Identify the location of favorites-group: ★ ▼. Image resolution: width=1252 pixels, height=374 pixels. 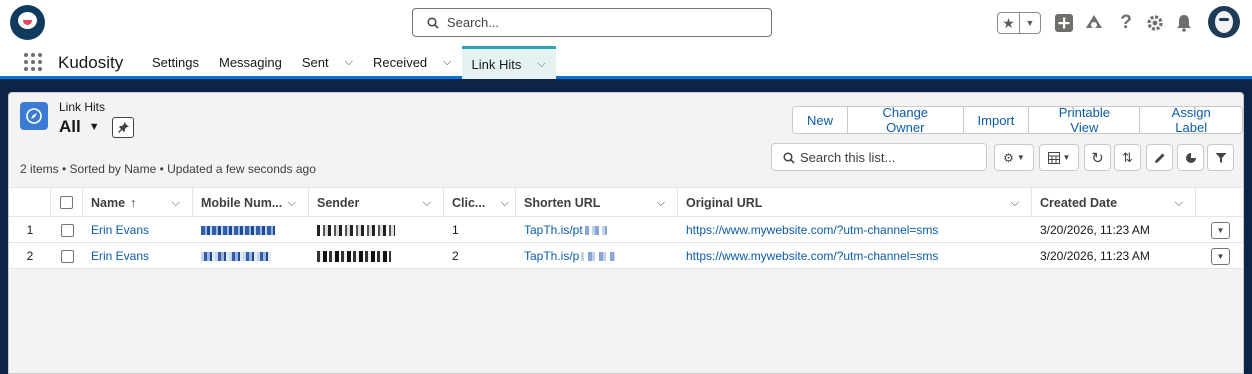
(1019, 23).